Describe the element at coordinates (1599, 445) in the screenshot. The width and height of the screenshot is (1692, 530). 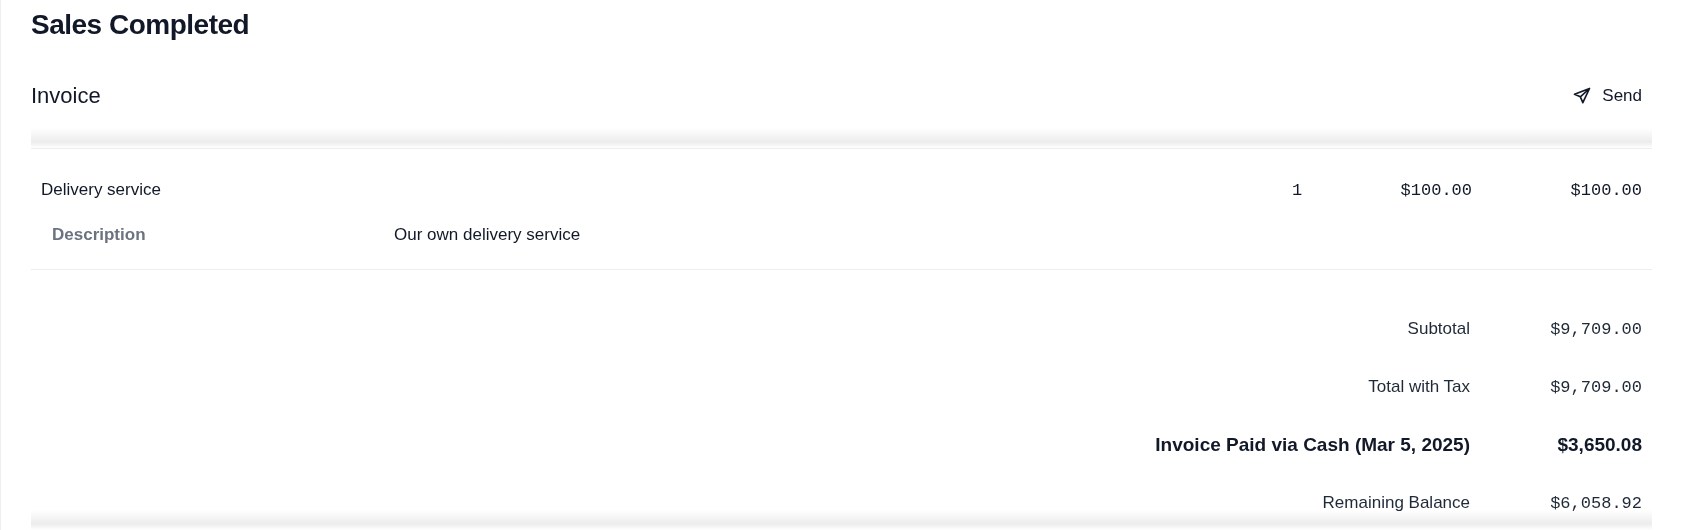
I see `total-value: $3,650.08` at that location.